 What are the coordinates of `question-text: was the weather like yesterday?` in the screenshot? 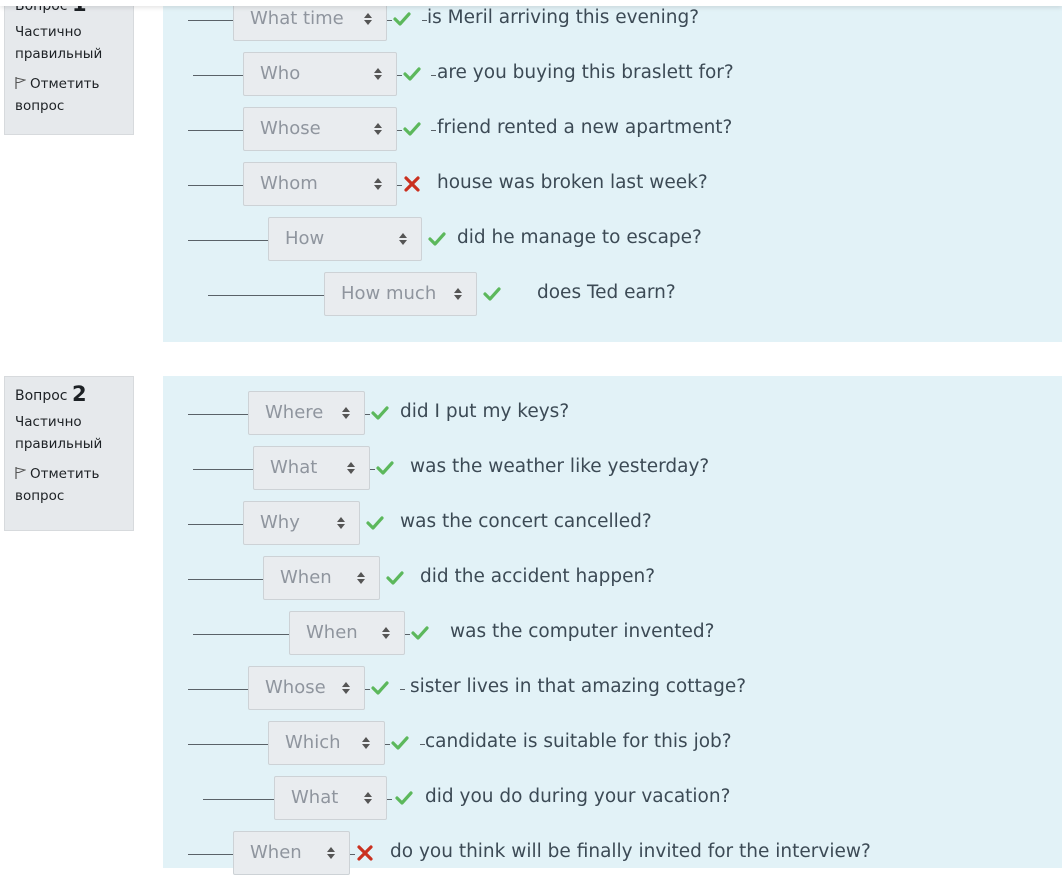 It's located at (560, 466).